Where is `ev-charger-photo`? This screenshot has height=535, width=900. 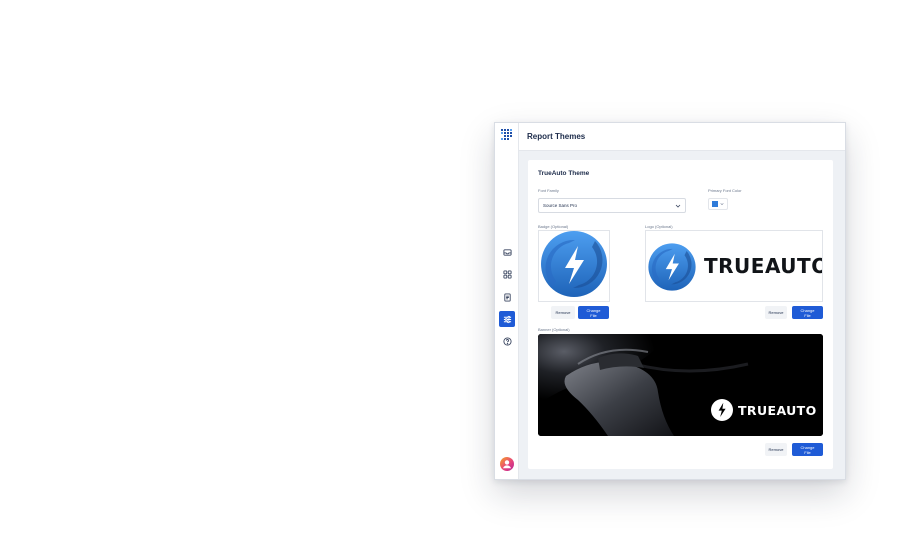 ev-charger-photo is located at coordinates (680, 385).